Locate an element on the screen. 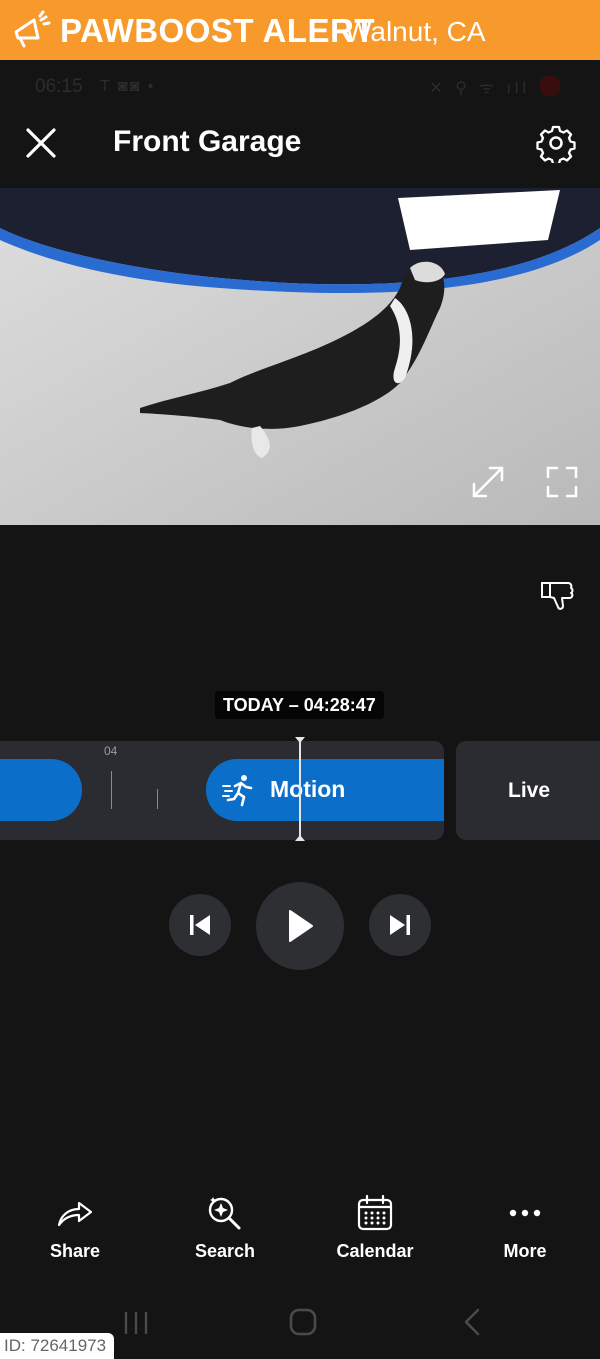  recent-apps-icon is located at coordinates (136, 1323).